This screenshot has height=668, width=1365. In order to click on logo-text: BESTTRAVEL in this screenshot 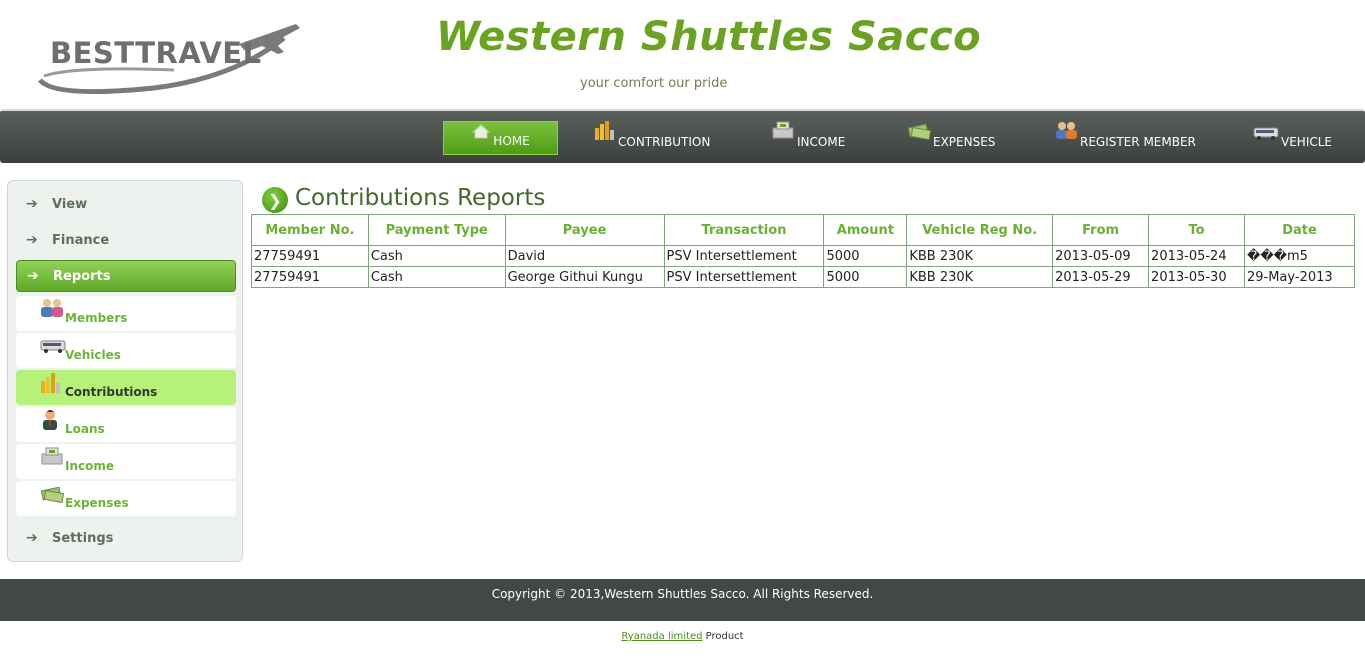, I will do `click(156, 53)`.